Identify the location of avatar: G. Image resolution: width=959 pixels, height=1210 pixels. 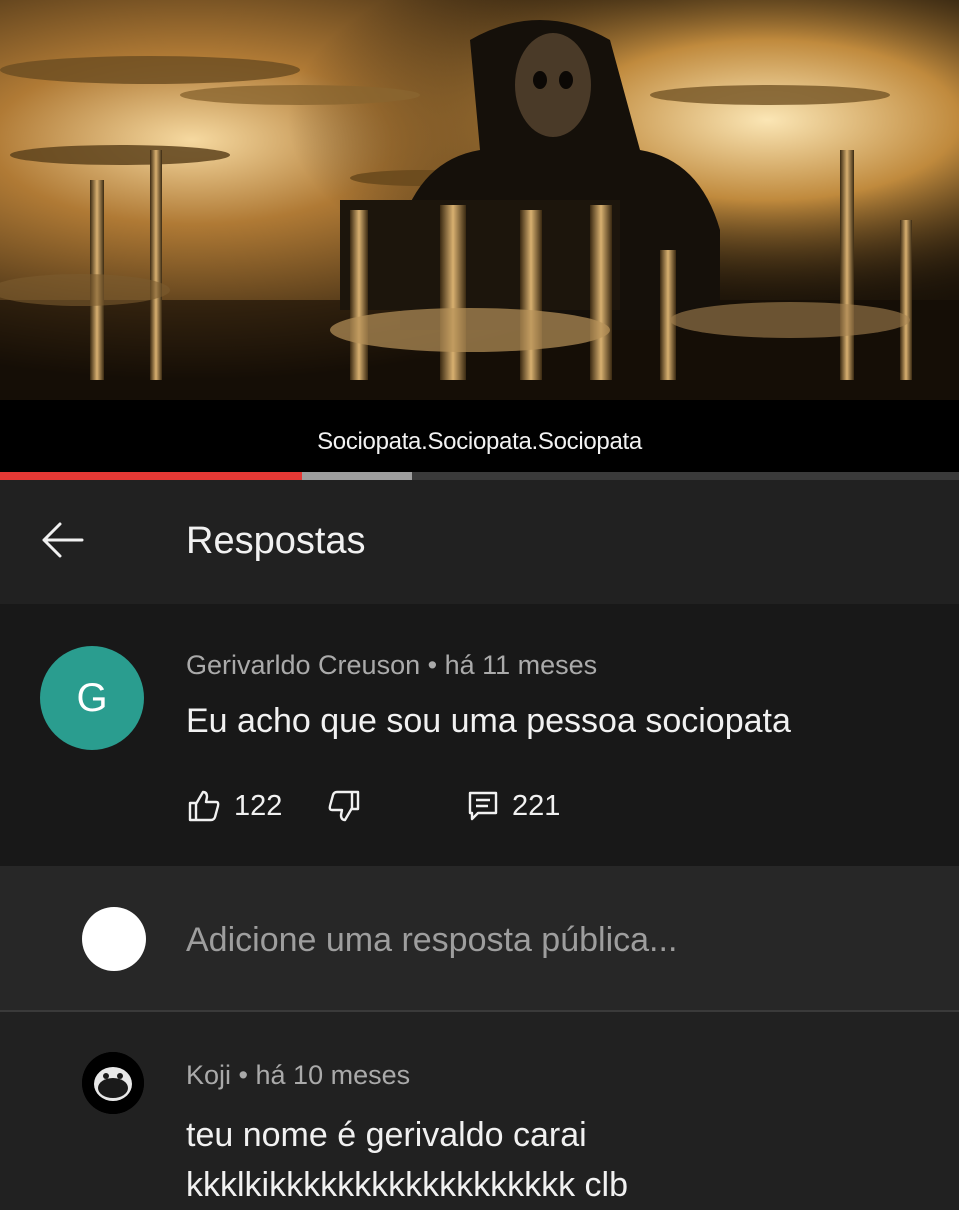
(92, 698).